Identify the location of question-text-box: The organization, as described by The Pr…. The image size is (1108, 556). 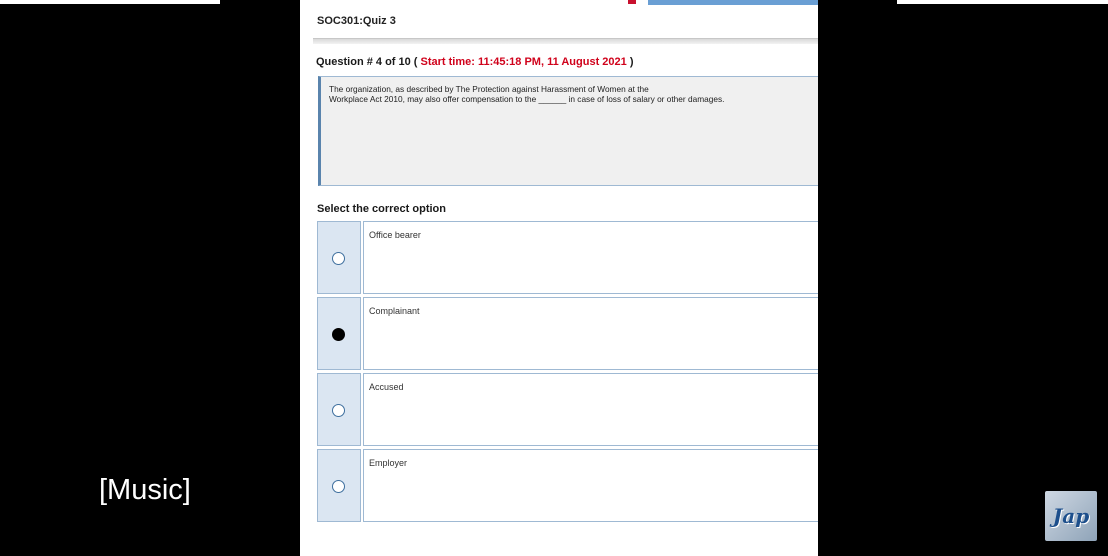
(568, 131).